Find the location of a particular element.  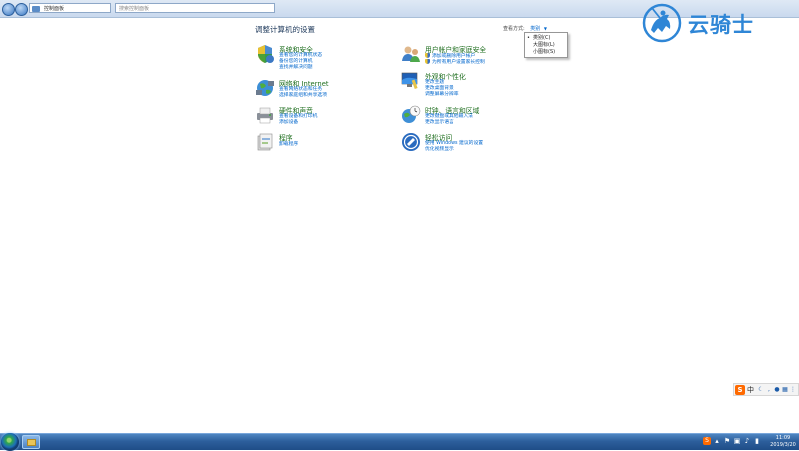

forward-icon is located at coordinates (21, 9).